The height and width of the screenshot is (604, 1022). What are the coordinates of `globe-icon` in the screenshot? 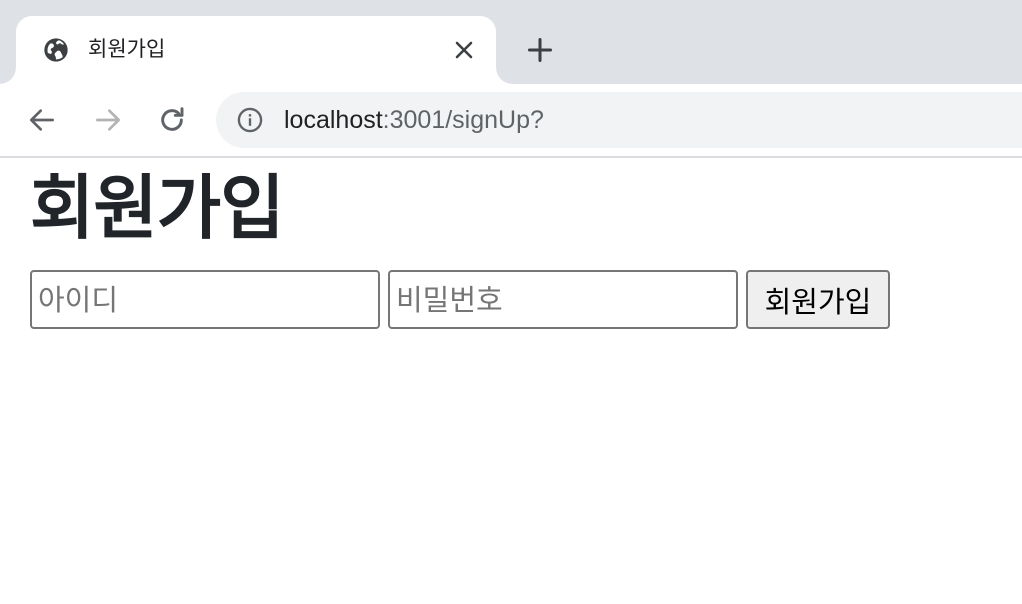 It's located at (56, 50).